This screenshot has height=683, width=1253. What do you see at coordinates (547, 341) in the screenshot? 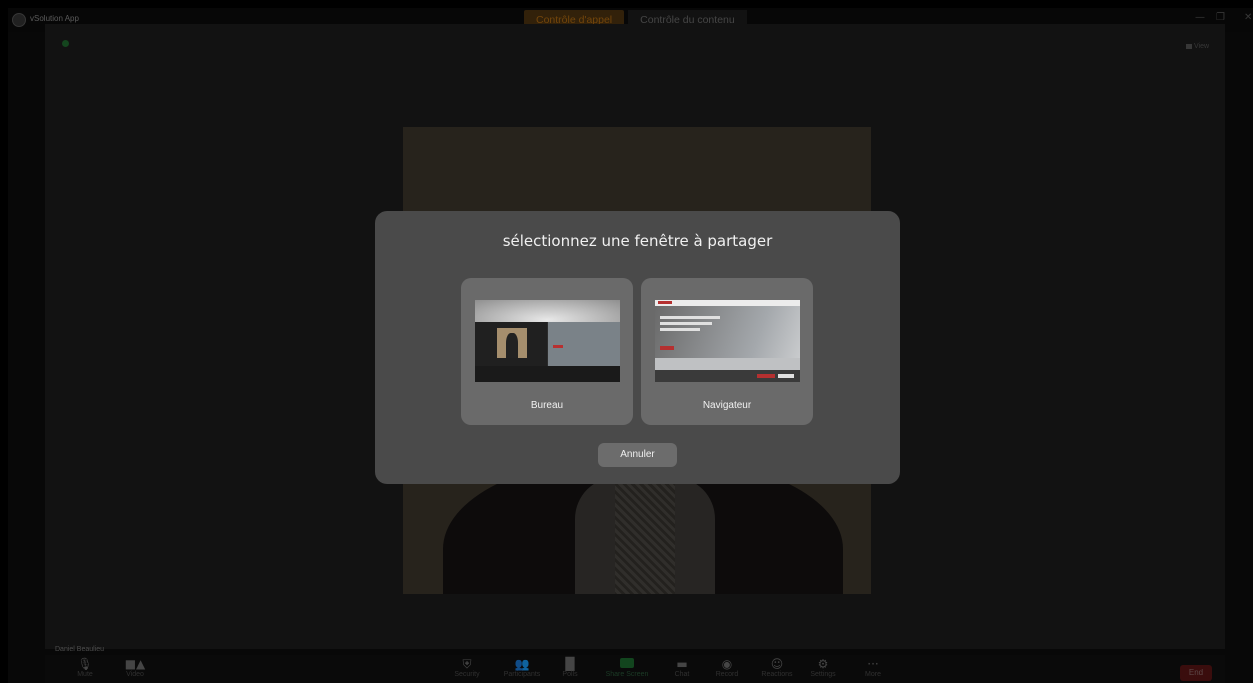
I see `desktop-thumbnail` at bounding box center [547, 341].